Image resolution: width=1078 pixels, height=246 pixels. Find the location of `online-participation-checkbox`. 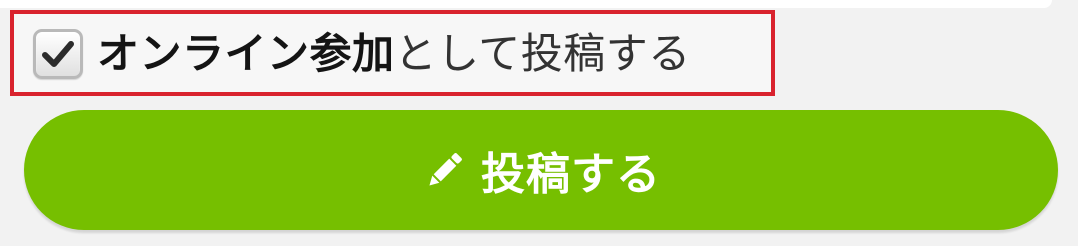

online-participation-checkbox is located at coordinates (58, 54).